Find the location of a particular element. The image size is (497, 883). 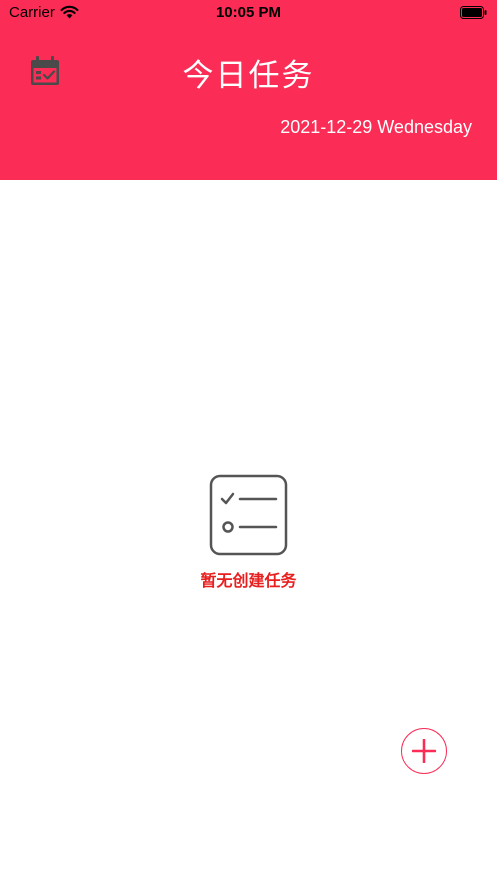

battery-icon is located at coordinates (473, 12).